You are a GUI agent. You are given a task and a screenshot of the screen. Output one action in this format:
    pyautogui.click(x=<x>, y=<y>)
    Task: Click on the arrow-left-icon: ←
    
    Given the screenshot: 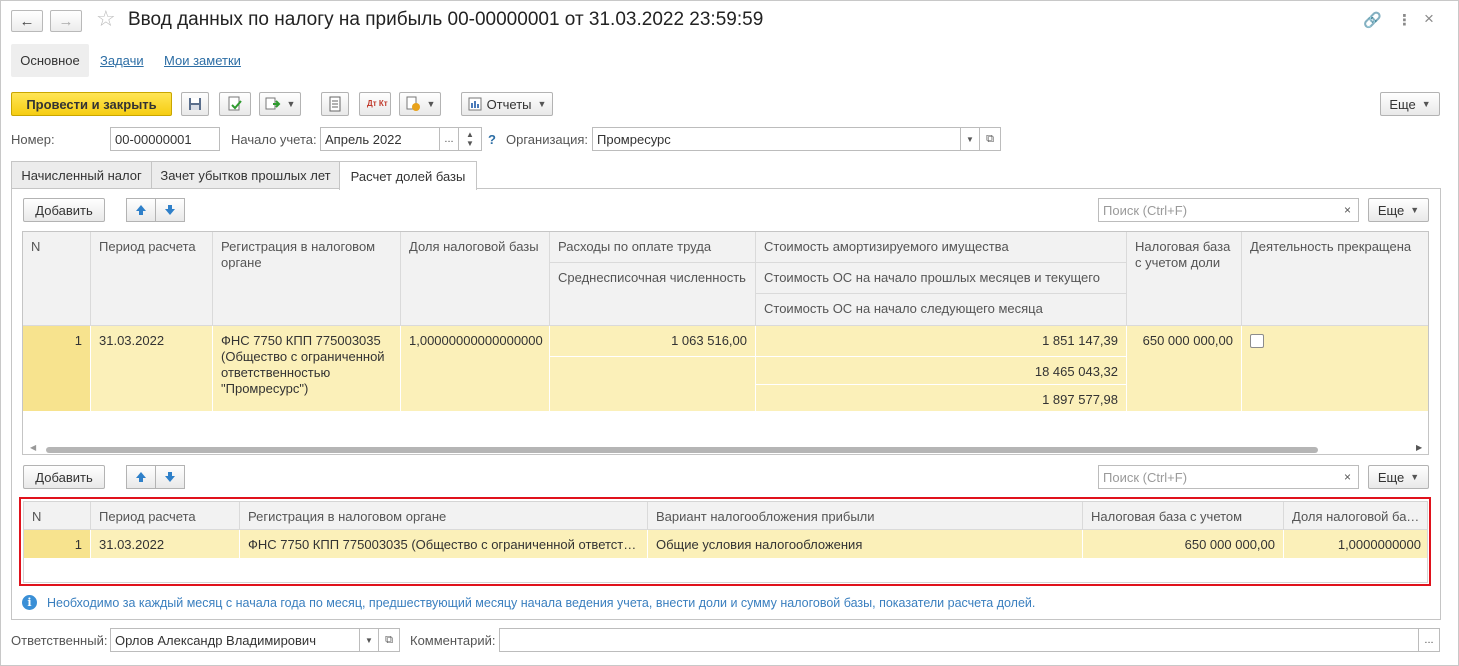 What is the action you would take?
    pyautogui.click(x=27, y=21)
    